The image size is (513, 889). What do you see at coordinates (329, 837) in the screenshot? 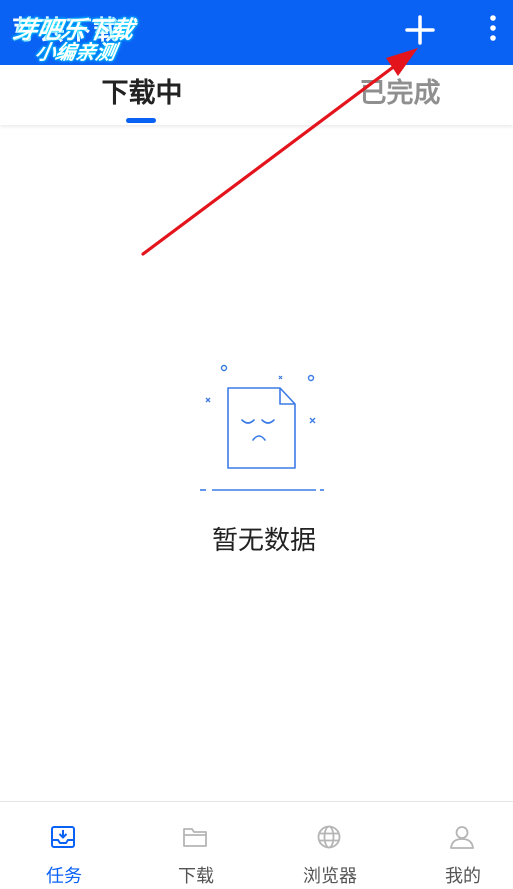
I see `globe-icon` at bounding box center [329, 837].